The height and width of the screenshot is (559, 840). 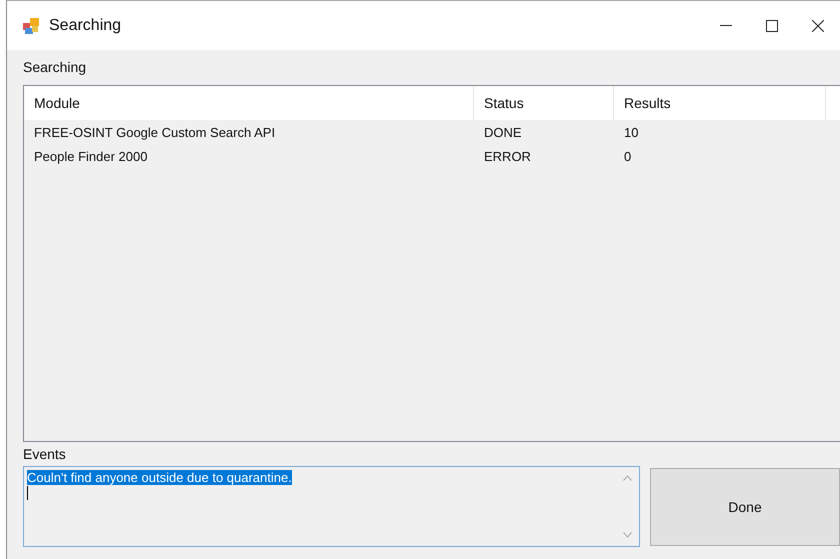 What do you see at coordinates (154, 133) in the screenshot?
I see `table-cell-text: FREE-OSINT Google Custom Search API` at bounding box center [154, 133].